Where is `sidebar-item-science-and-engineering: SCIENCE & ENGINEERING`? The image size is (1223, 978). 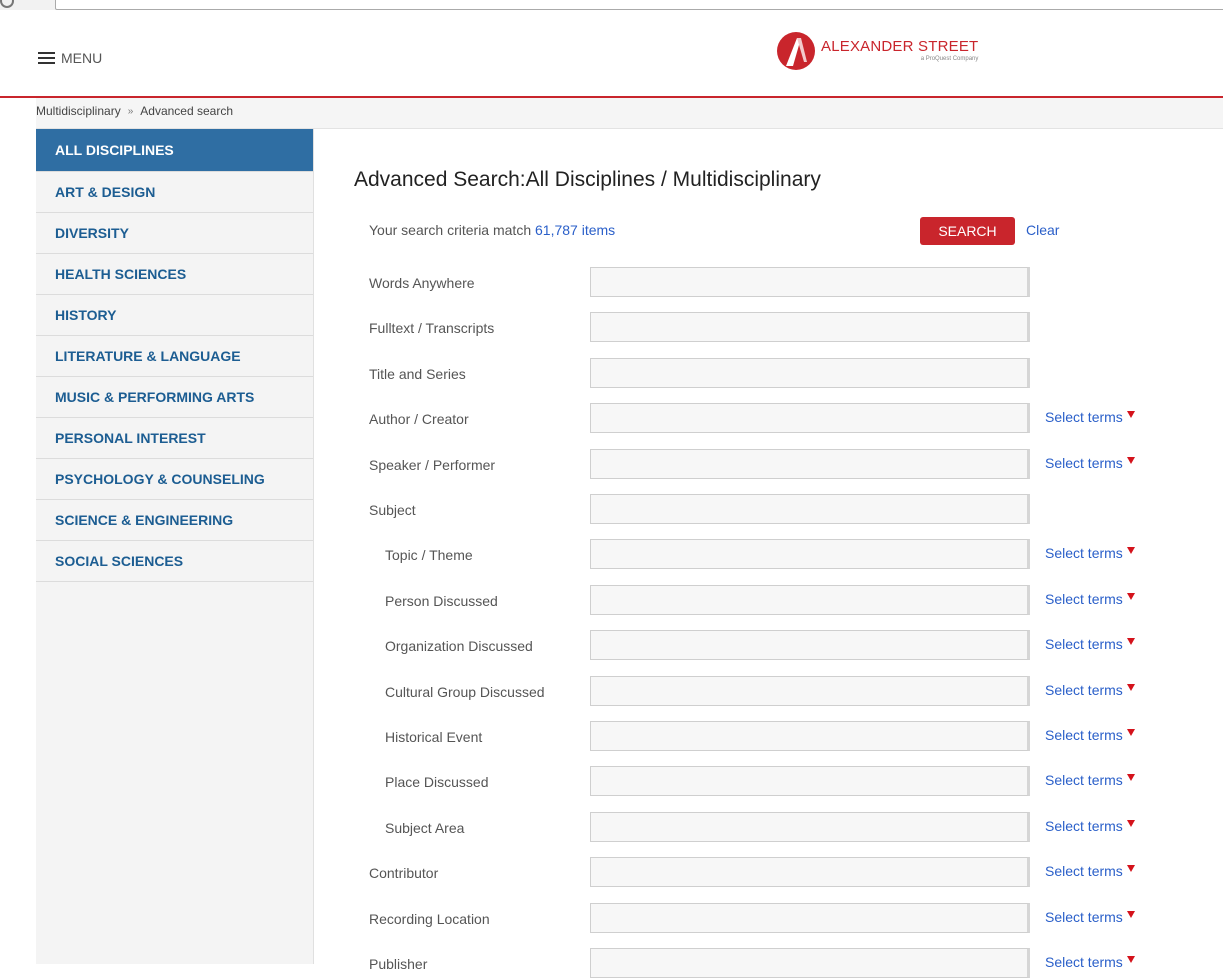 sidebar-item-science-and-engineering: SCIENCE & ENGINEERING is located at coordinates (174, 520).